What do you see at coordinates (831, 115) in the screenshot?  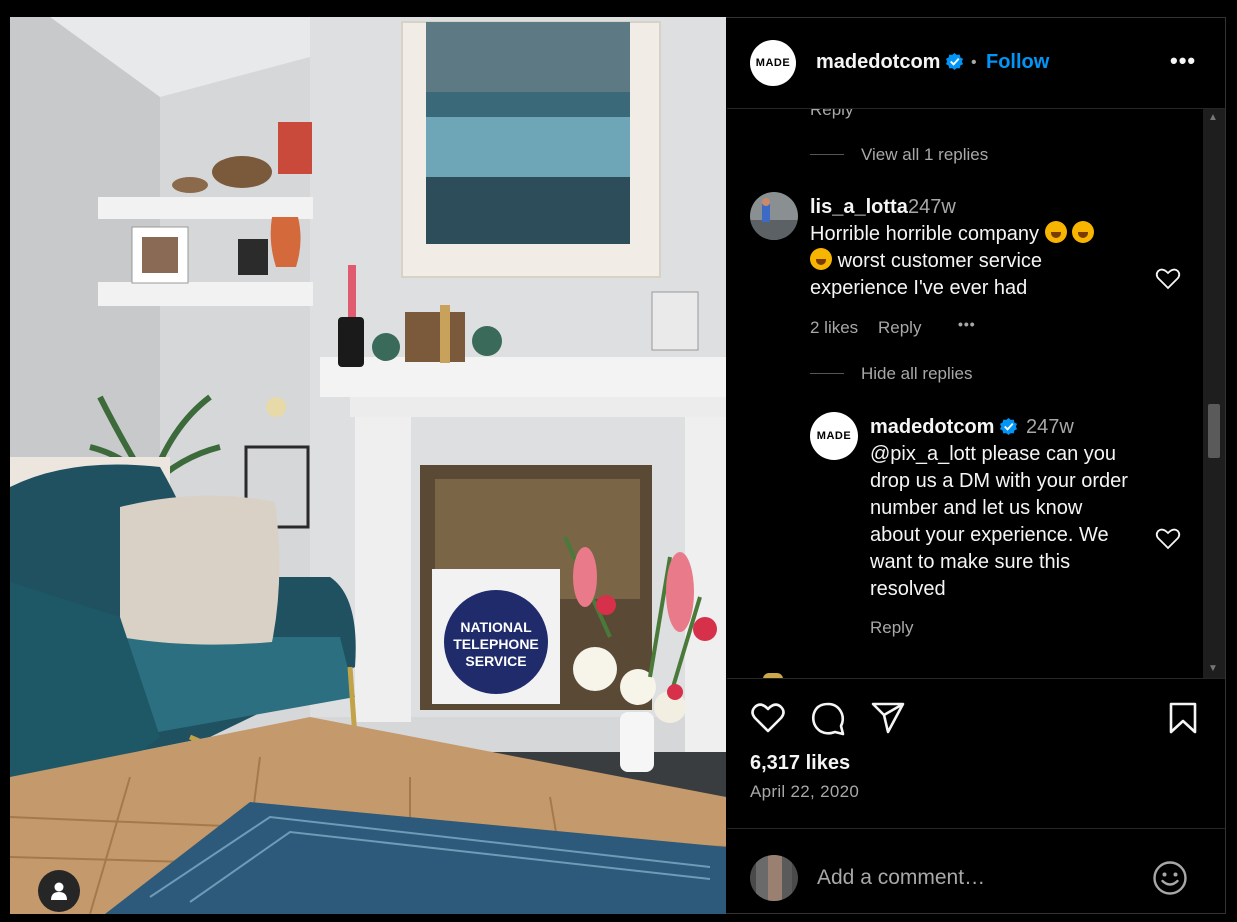 I see `partial-reply-button: Reply` at bounding box center [831, 115].